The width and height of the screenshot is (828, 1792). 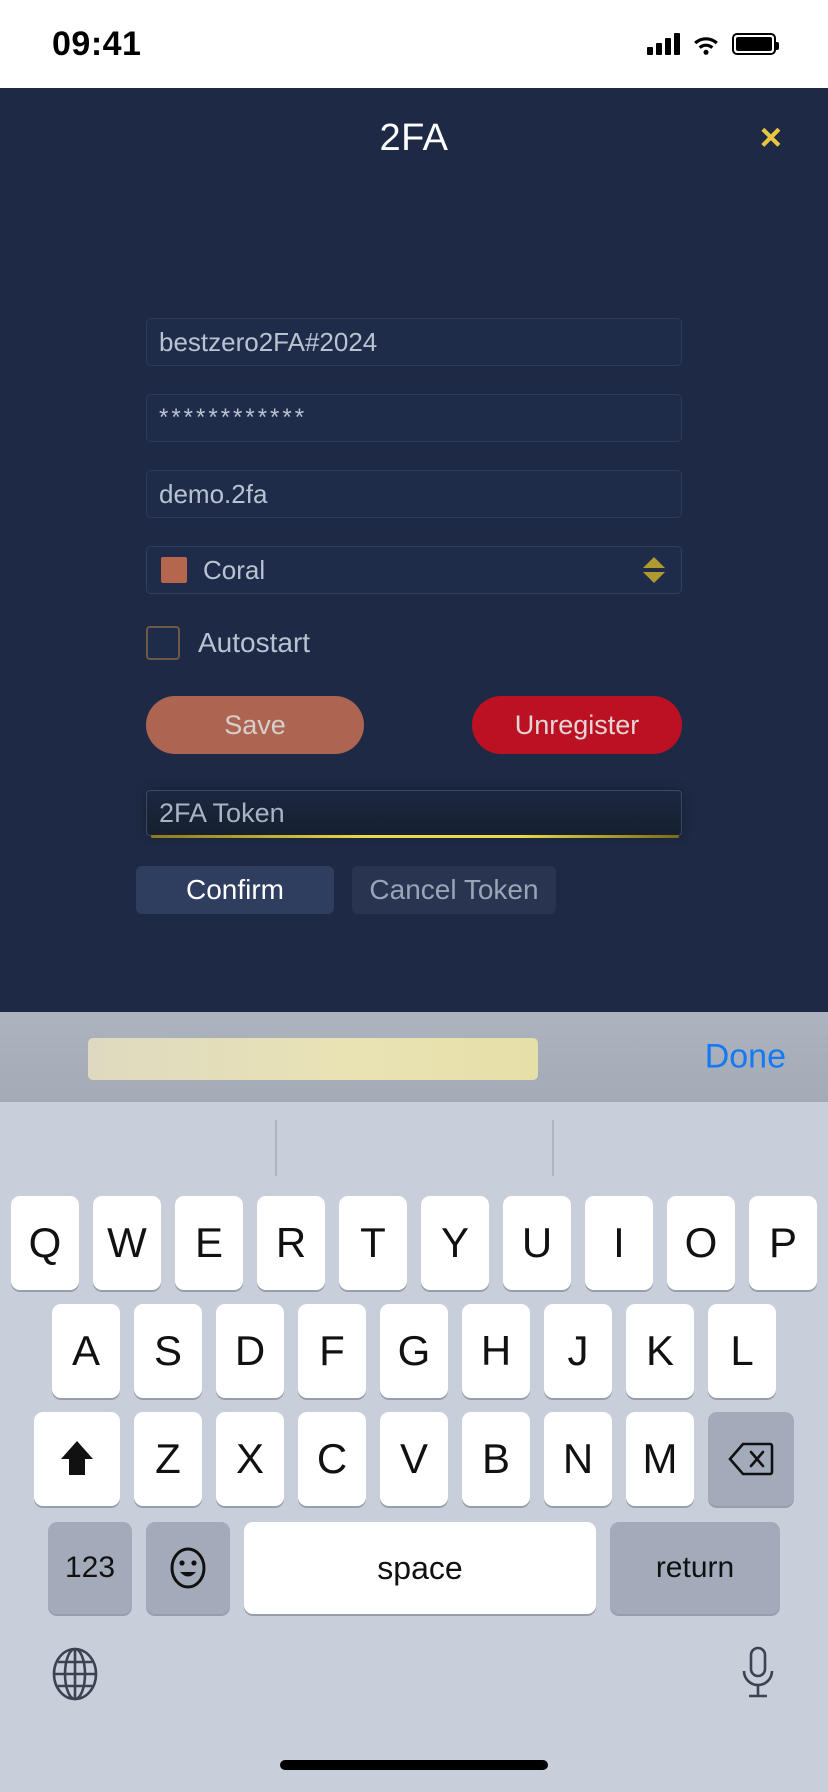 I want to click on password-field: ************, so click(x=414, y=418).